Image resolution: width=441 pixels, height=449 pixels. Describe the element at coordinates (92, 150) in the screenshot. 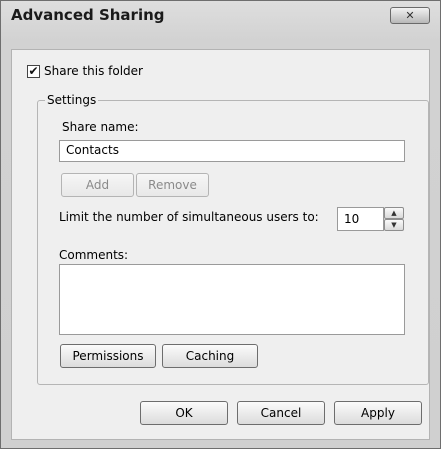

I see `share-name-value: Contacts` at that location.